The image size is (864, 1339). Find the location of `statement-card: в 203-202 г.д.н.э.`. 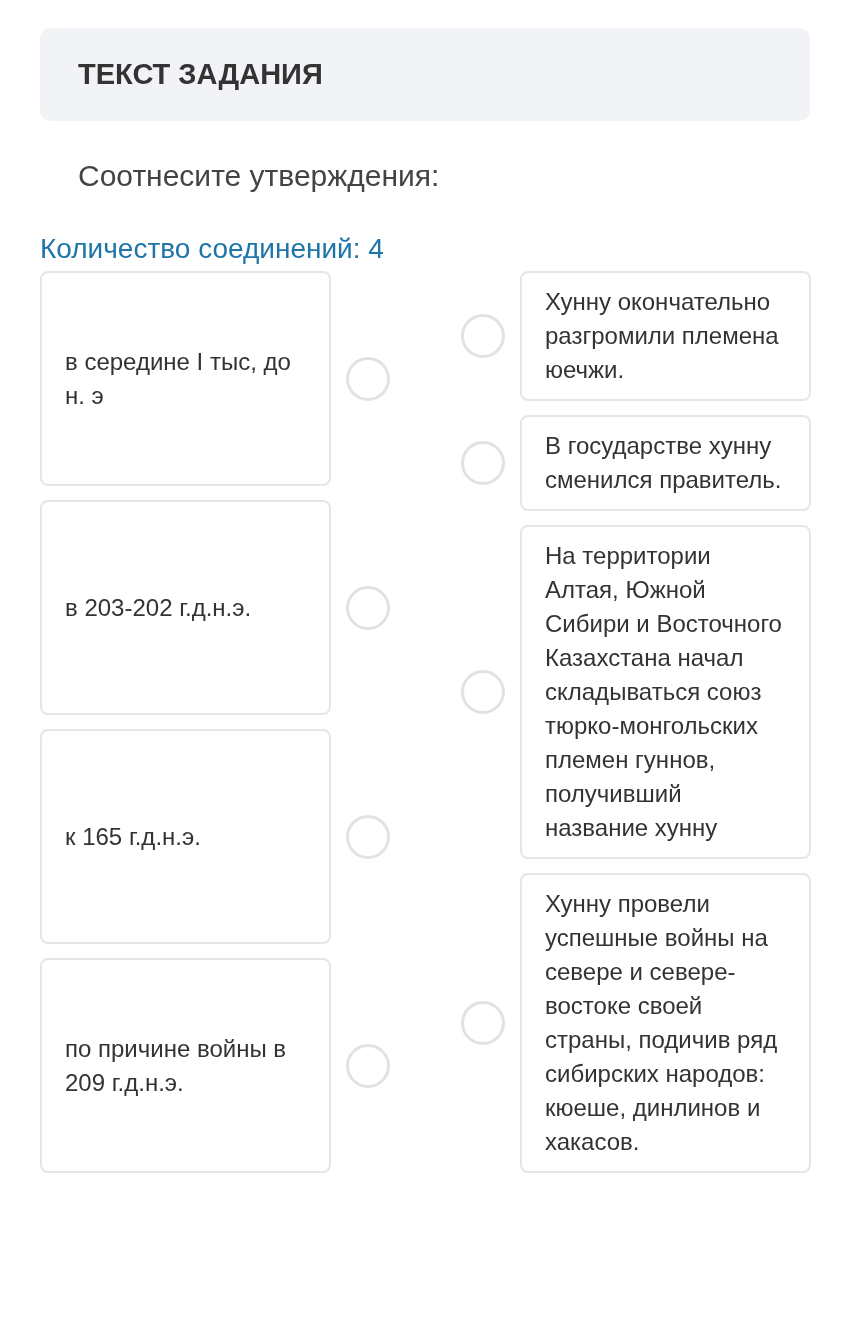

statement-card: в 203-202 г.д.н.э. is located at coordinates (185, 607).